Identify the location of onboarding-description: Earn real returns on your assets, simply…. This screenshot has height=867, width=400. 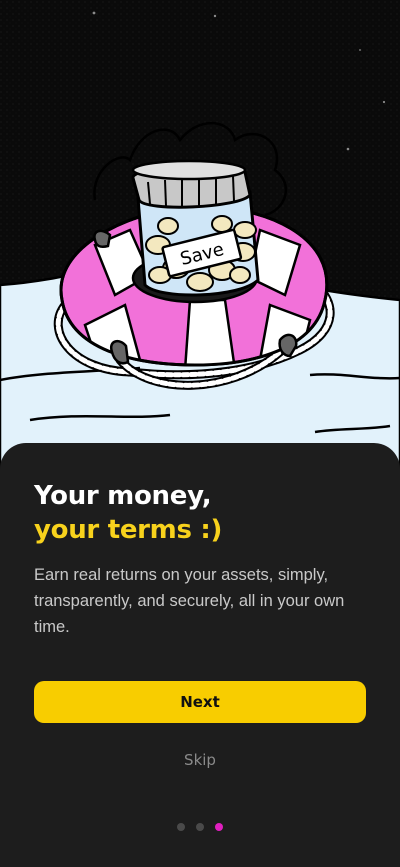
(189, 601).